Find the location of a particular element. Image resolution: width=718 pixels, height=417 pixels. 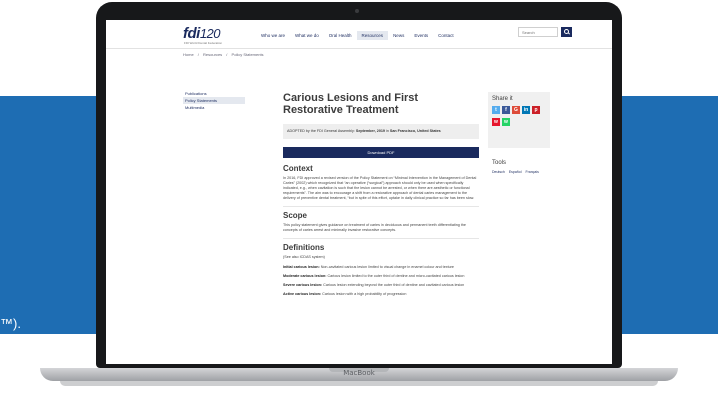

nav-item: News is located at coordinates (398, 35).